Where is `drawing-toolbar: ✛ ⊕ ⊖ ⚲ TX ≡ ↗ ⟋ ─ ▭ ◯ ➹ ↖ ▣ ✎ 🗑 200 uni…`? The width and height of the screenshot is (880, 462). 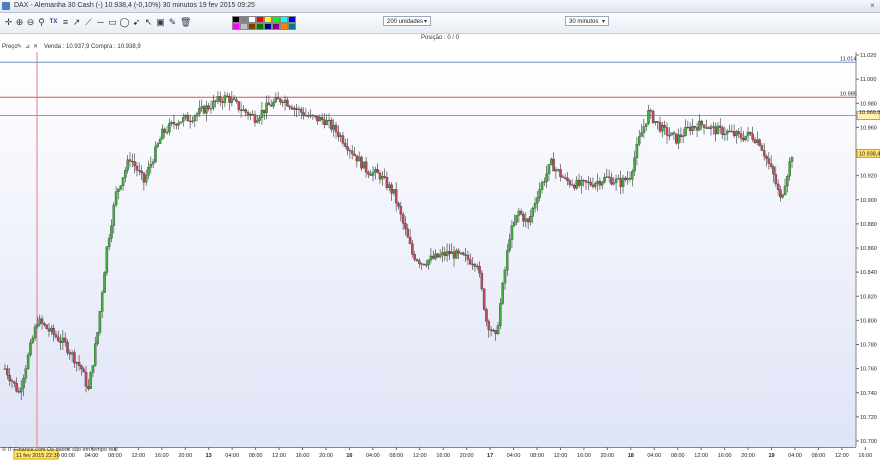 drawing-toolbar: ✛ ⊕ ⊖ ⚲ TX ≡ ↗ ⟋ ─ ▭ ◯ ➹ ↖ ▣ ✎ 🗑 200 uni… is located at coordinates (440, 23).